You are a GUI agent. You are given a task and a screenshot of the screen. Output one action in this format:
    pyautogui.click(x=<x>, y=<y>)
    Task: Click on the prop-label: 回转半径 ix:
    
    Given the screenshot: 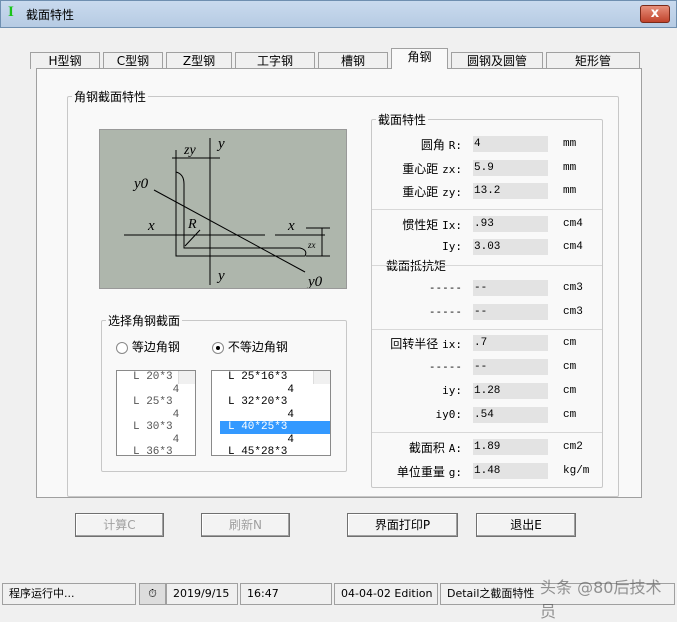 What is the action you would take?
    pyautogui.click(x=426, y=344)
    